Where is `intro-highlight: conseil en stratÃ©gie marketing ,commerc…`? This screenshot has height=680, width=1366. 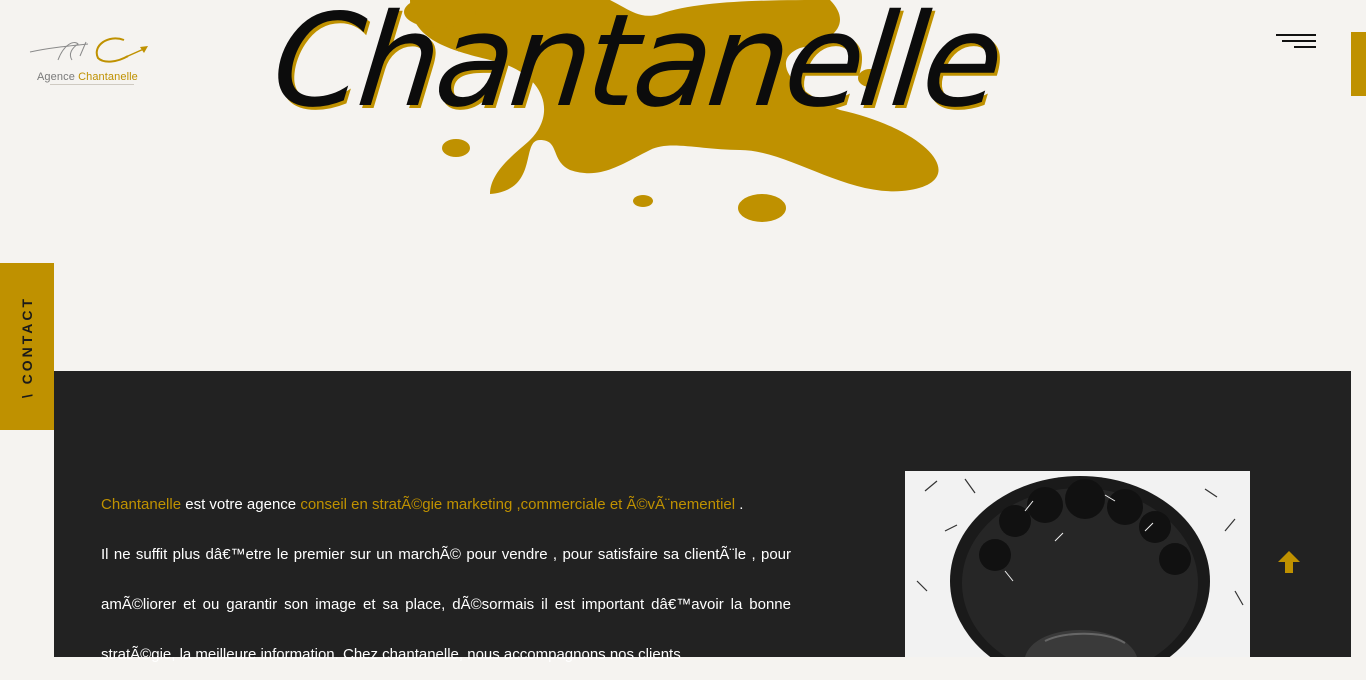 intro-highlight: conseil en stratÃ©gie marketing ,commerc… is located at coordinates (518, 504).